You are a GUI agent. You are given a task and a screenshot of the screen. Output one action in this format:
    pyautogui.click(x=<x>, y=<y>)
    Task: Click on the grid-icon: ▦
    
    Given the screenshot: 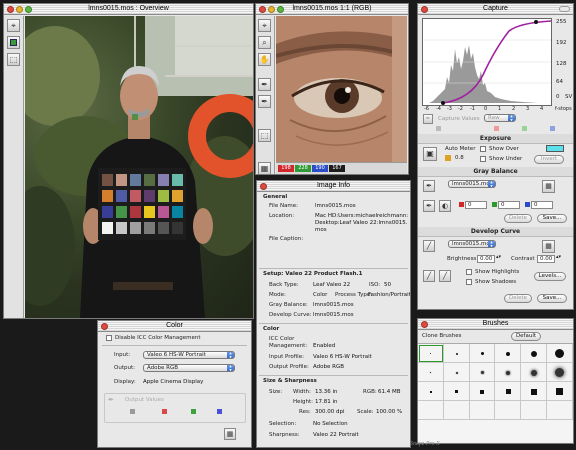 What is the action you would take?
    pyautogui.click(x=264, y=168)
    